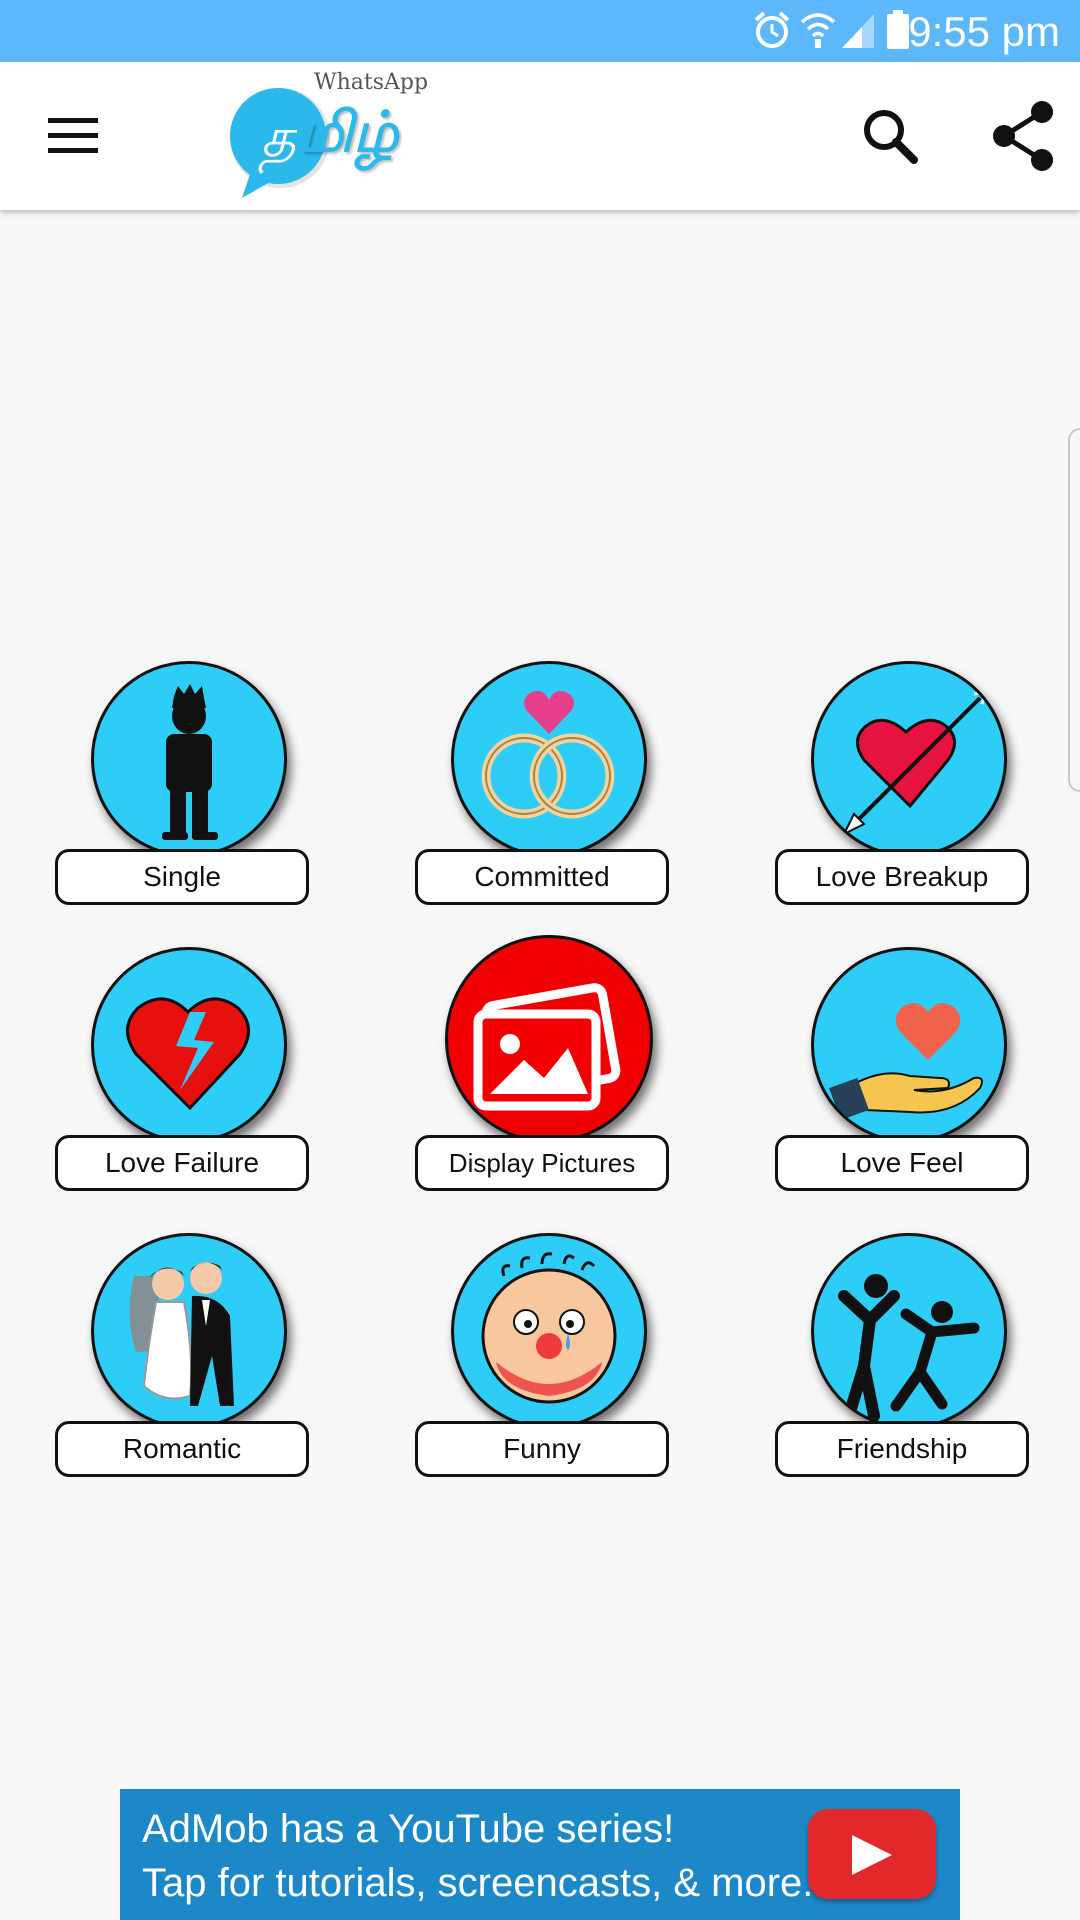 This screenshot has width=1080, height=1920. What do you see at coordinates (478, 1883) in the screenshot?
I see `ad-subline: Tap for tutorials, screencasts, & more.` at bounding box center [478, 1883].